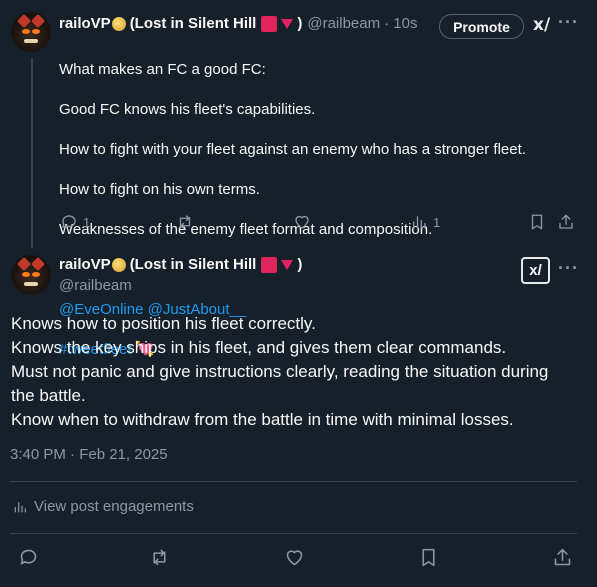 This screenshot has width=597, height=587. What do you see at coordinates (400, 23) in the screenshot?
I see `post-time: · 10s` at bounding box center [400, 23].